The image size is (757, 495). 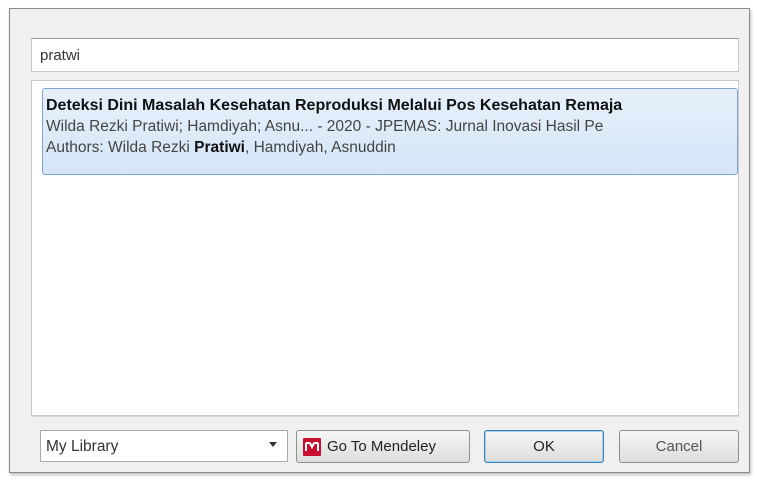 I want to click on search-input, so click(x=385, y=55).